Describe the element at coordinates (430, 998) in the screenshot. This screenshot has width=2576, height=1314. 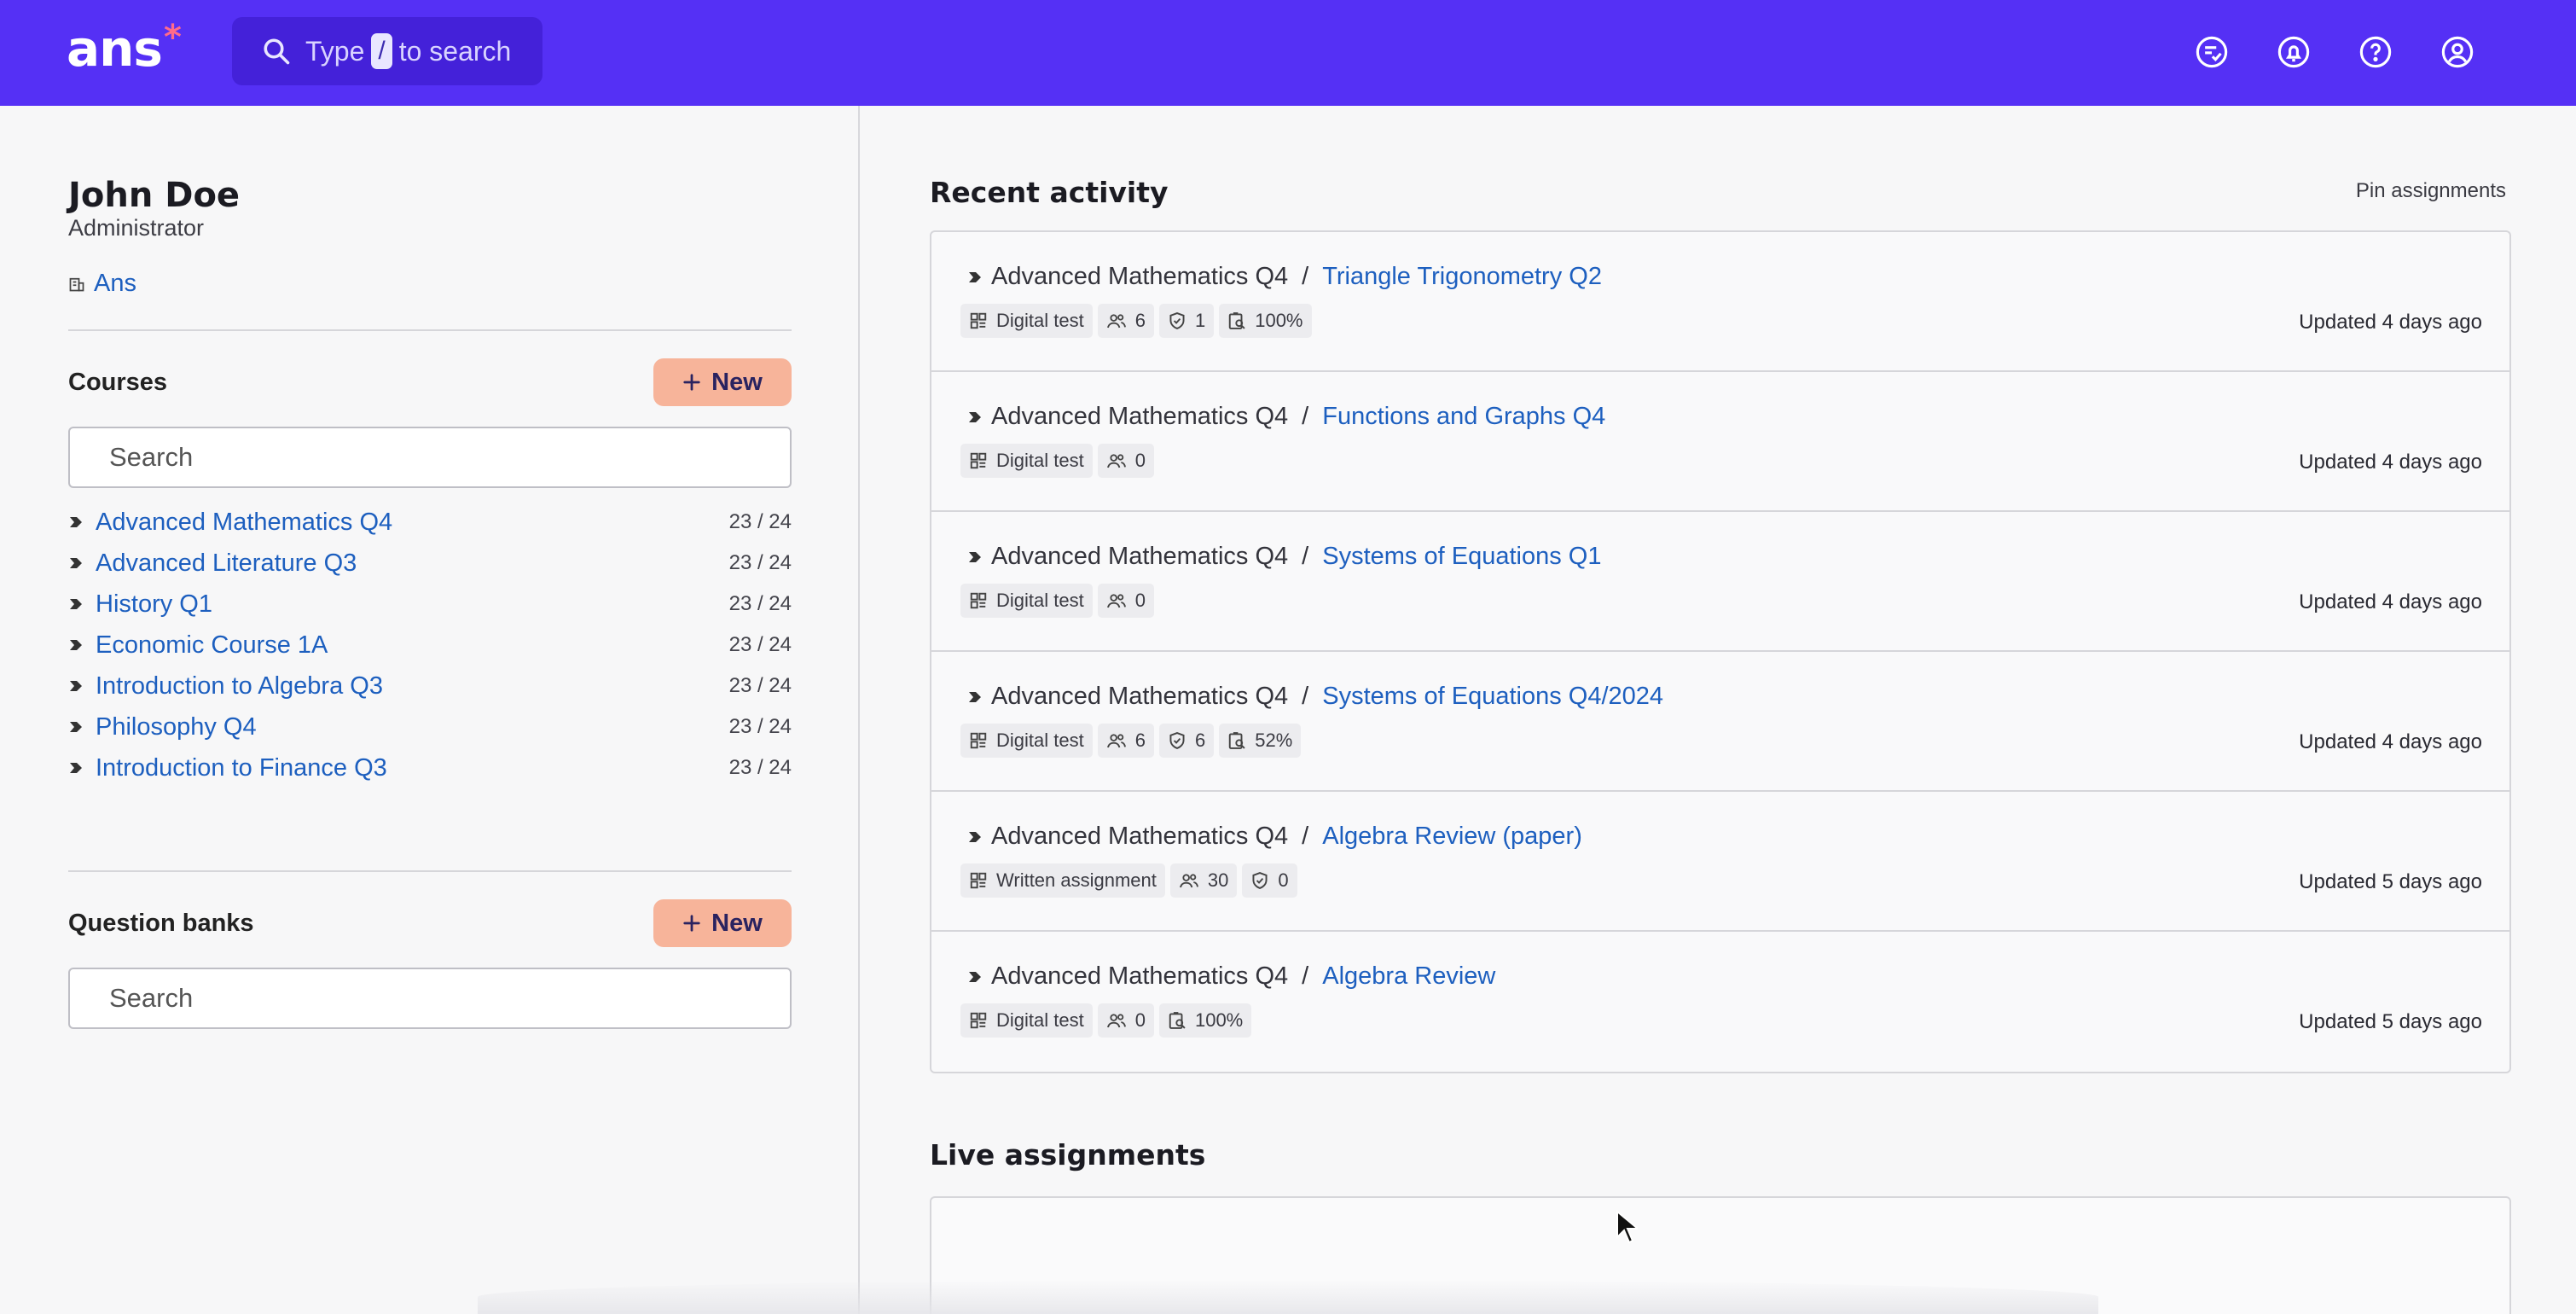
I see `question-bank-search-input: Search` at that location.